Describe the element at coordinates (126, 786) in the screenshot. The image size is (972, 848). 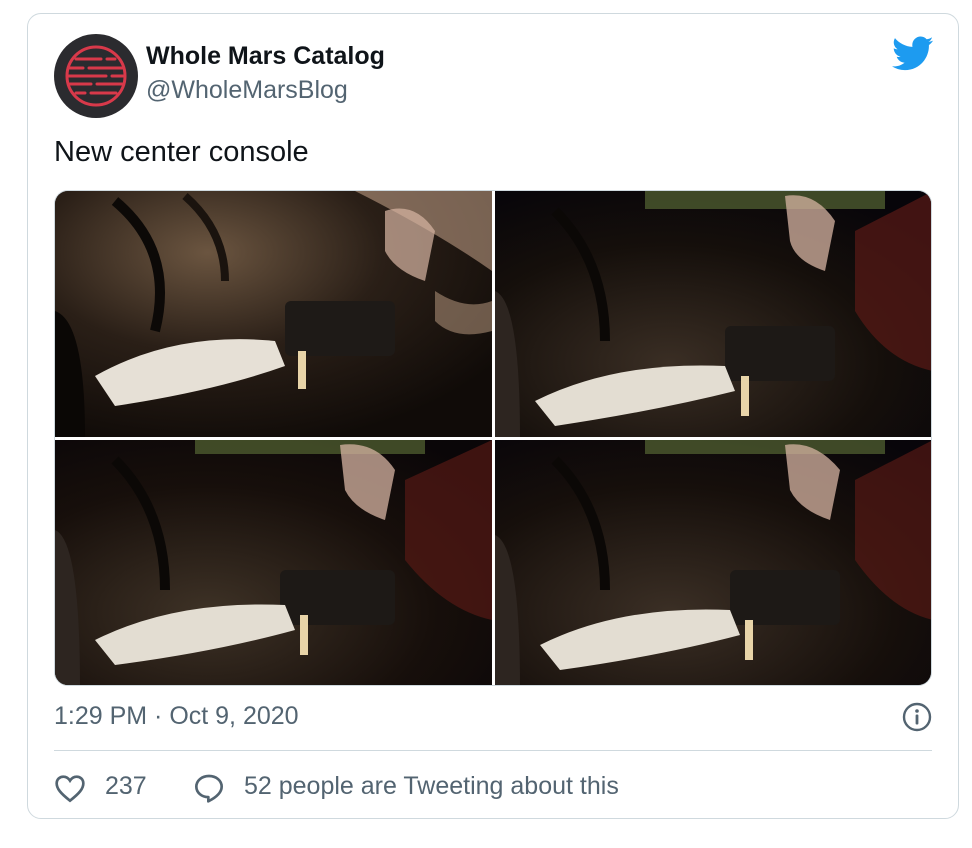
I see `like-count: 237` at that location.